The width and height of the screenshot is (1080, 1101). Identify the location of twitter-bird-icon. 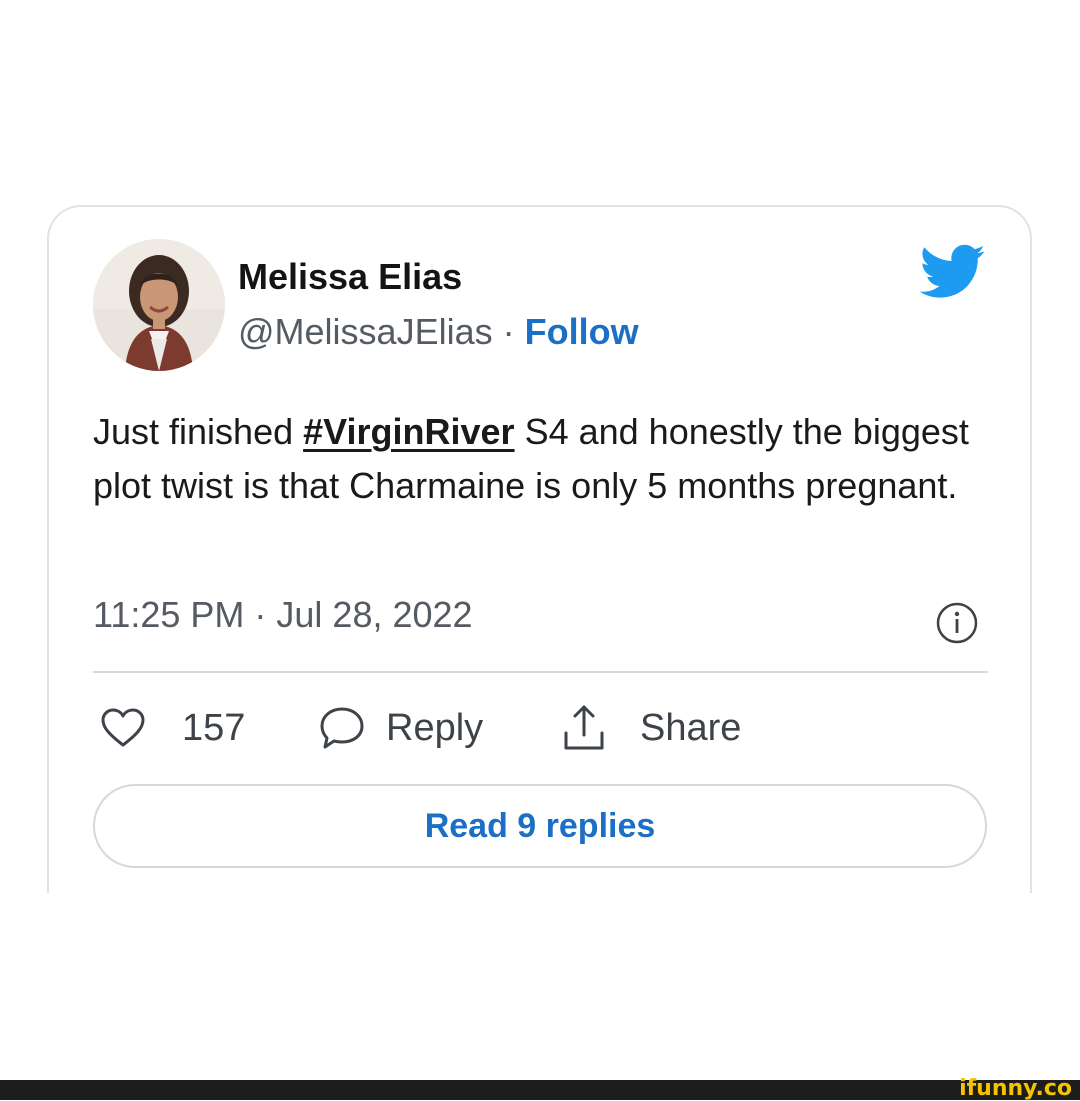
(953, 272).